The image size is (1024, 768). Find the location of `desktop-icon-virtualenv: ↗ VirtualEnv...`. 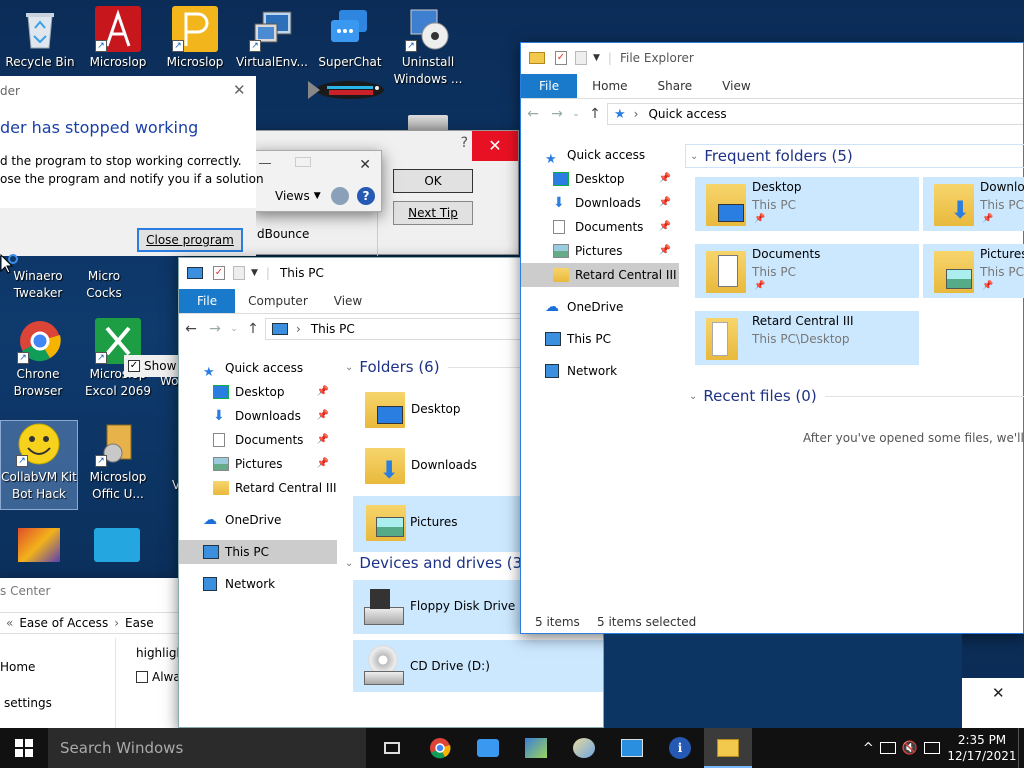

desktop-icon-virtualenv: ↗ VirtualEnv... is located at coordinates (272, 38).